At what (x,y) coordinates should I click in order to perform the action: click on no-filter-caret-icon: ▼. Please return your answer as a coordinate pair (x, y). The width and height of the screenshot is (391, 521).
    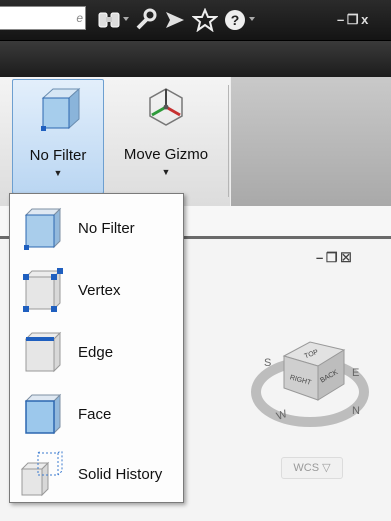
    Looking at the image, I should click on (58, 173).